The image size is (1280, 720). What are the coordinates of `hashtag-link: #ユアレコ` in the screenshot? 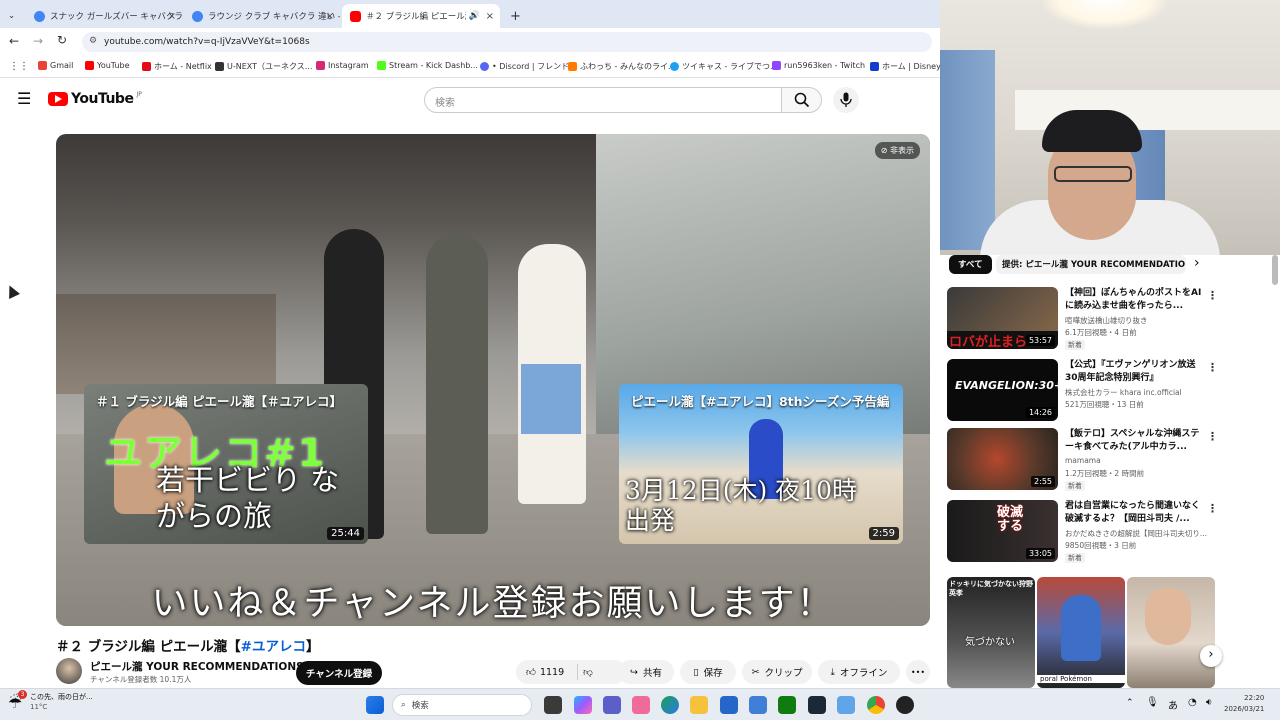 It's located at (273, 647).